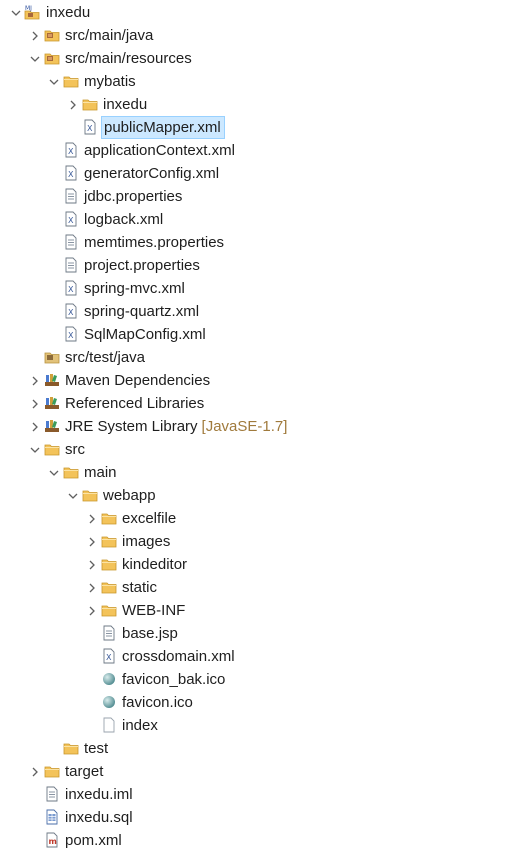 Image resolution: width=521 pixels, height=851 pixels. I want to click on tree-item-mybatis: mybatis, so click(260, 81).